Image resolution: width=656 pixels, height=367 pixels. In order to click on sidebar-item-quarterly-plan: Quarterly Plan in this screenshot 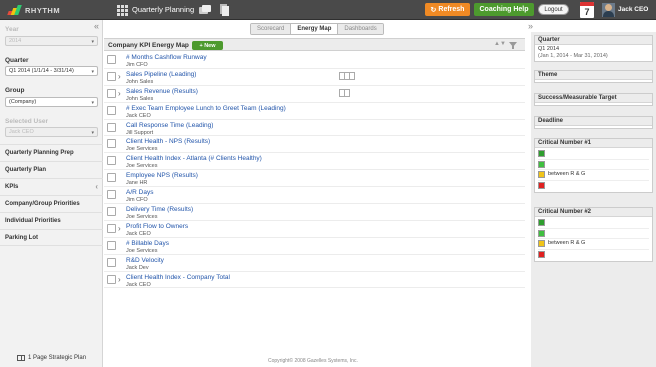, I will do `click(51, 169)`.